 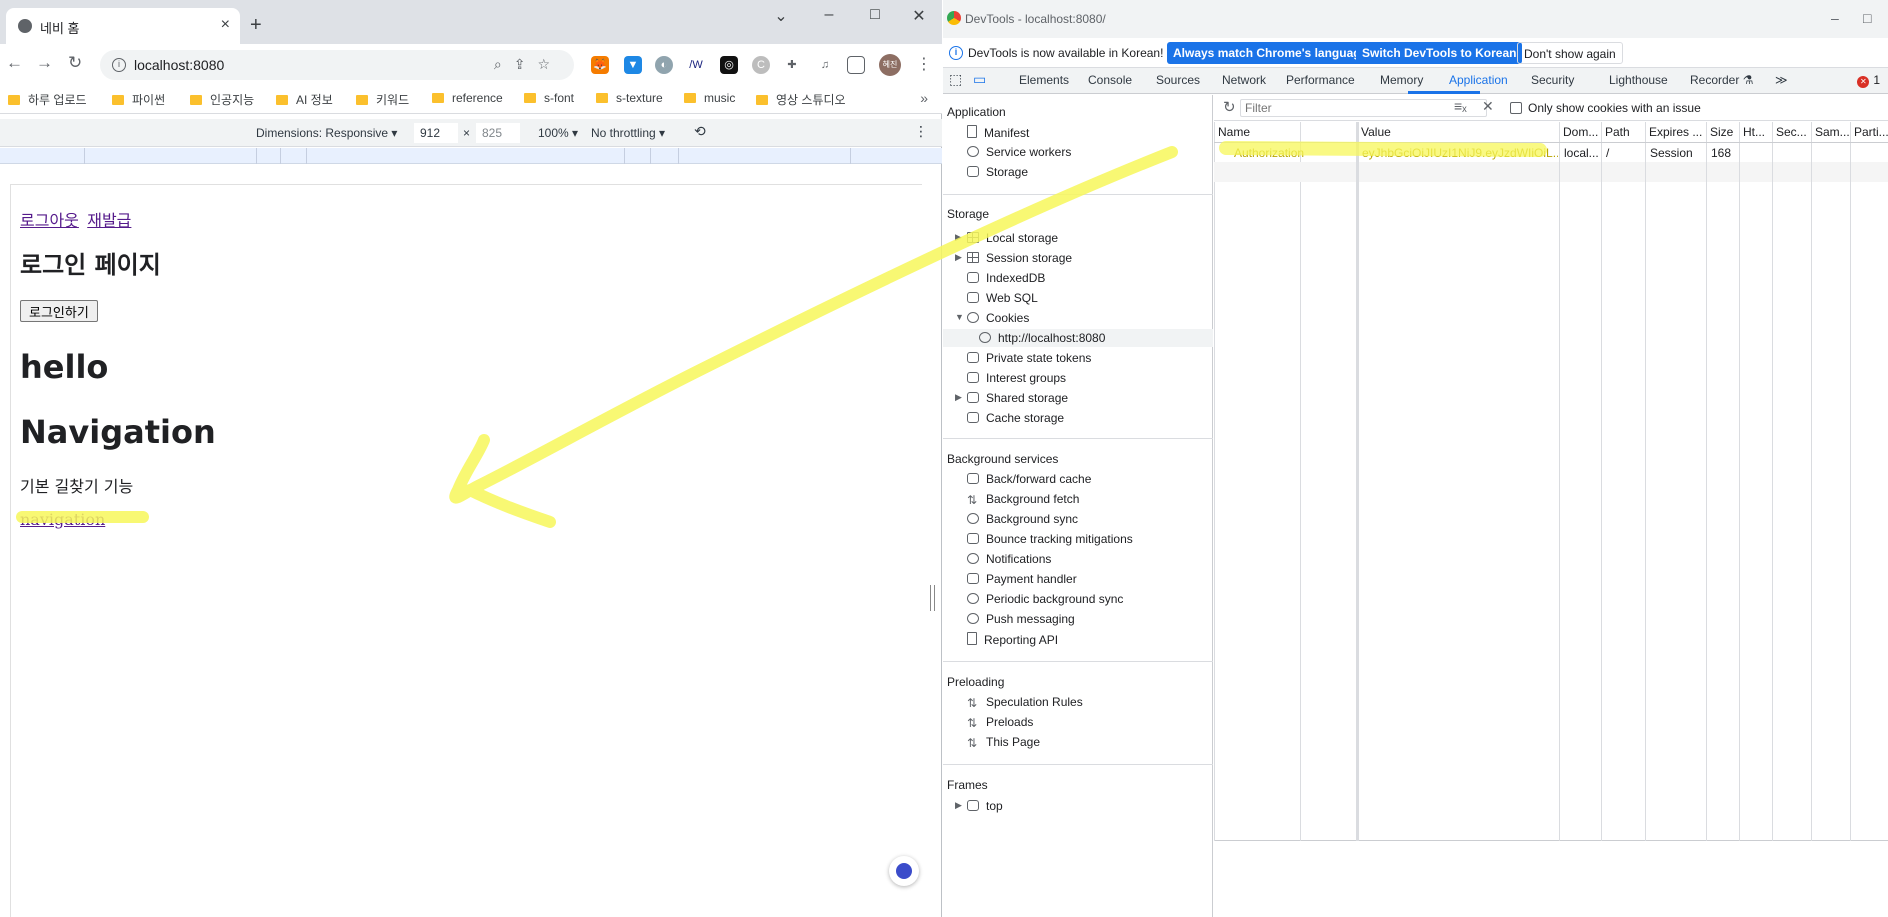 What do you see at coordinates (1244, 80) in the screenshot?
I see `tab-network: Network` at bounding box center [1244, 80].